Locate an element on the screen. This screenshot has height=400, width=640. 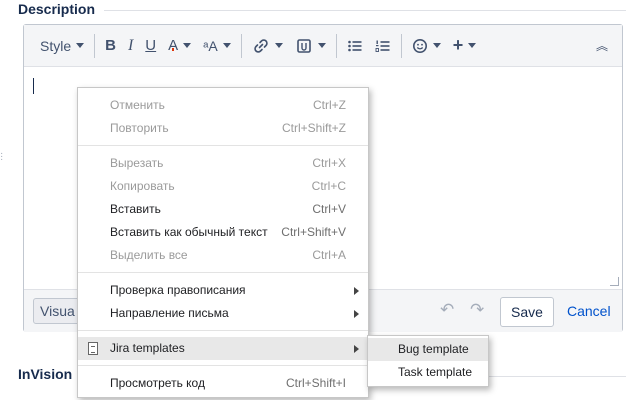
menu-item-writing-direction: Направление письма is located at coordinates (223, 313).